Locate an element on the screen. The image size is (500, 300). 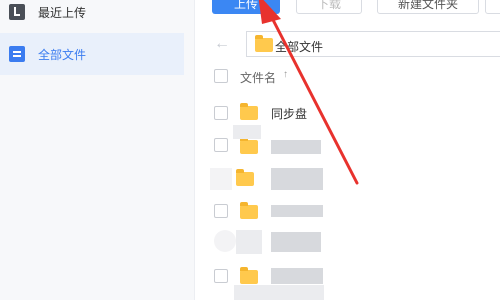
annotation-arrow is located at coordinates (308, 92).